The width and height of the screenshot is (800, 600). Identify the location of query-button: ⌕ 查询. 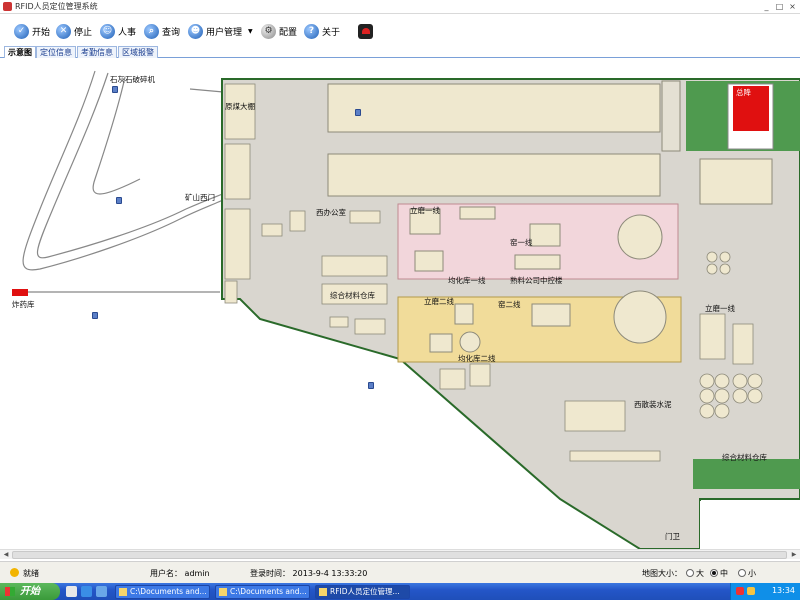
(162, 31).